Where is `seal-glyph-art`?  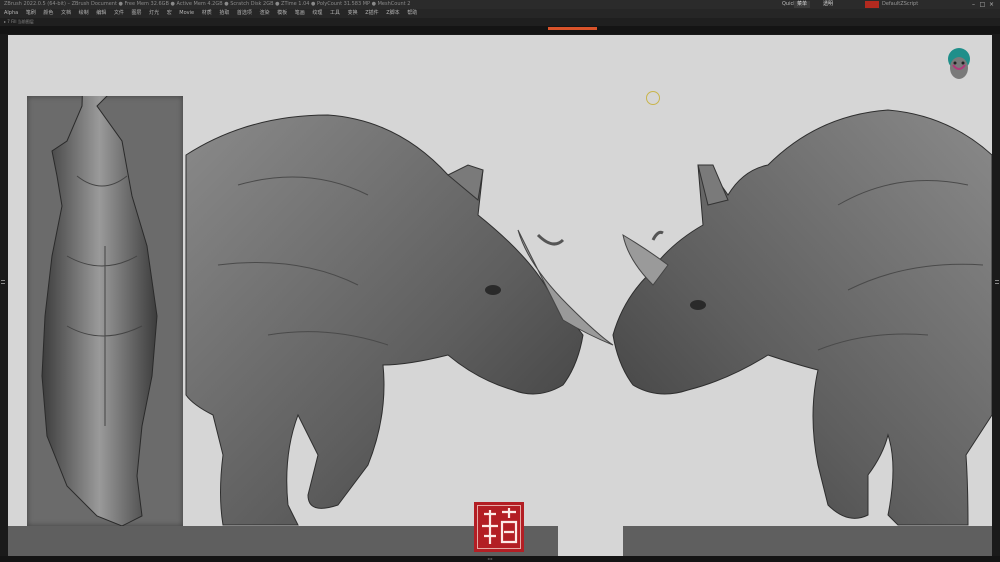 seal-glyph-art is located at coordinates (500, 526).